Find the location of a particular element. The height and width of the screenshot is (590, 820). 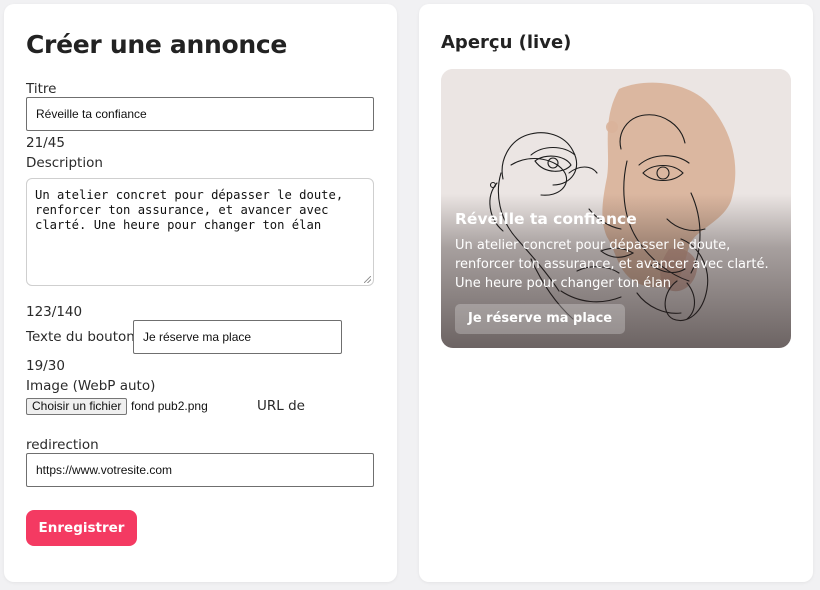

title-label: Titre is located at coordinates (41, 89).